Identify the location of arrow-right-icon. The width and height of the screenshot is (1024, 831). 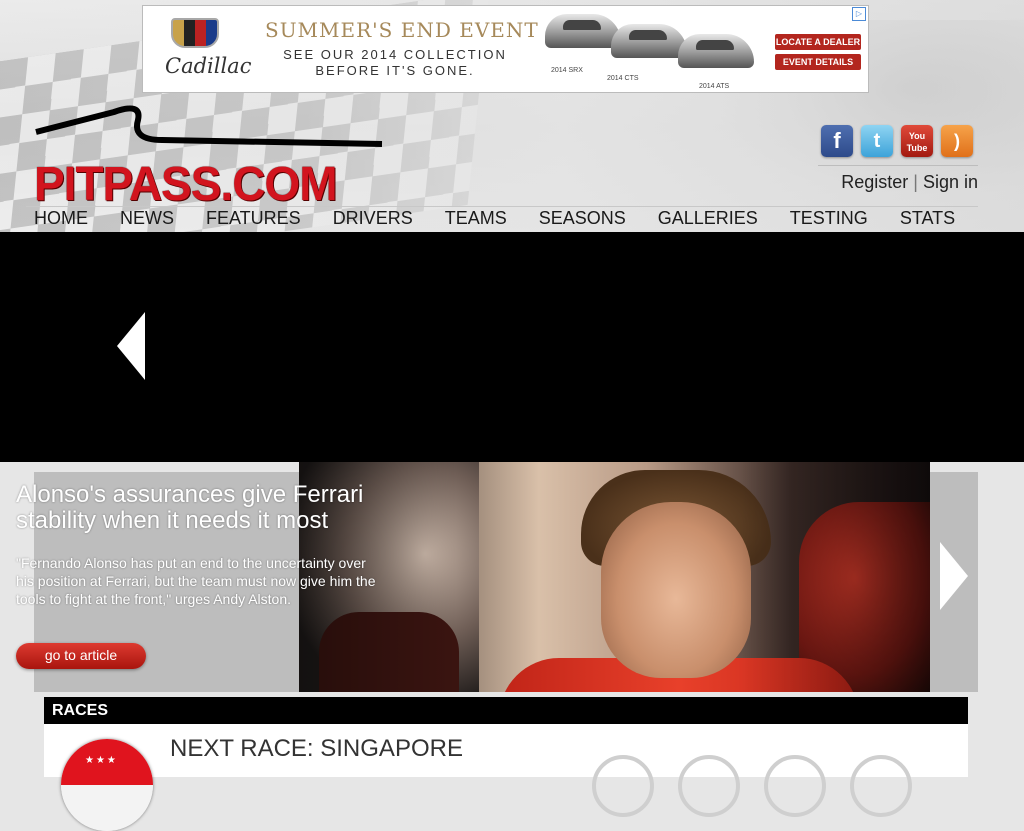
(954, 576).